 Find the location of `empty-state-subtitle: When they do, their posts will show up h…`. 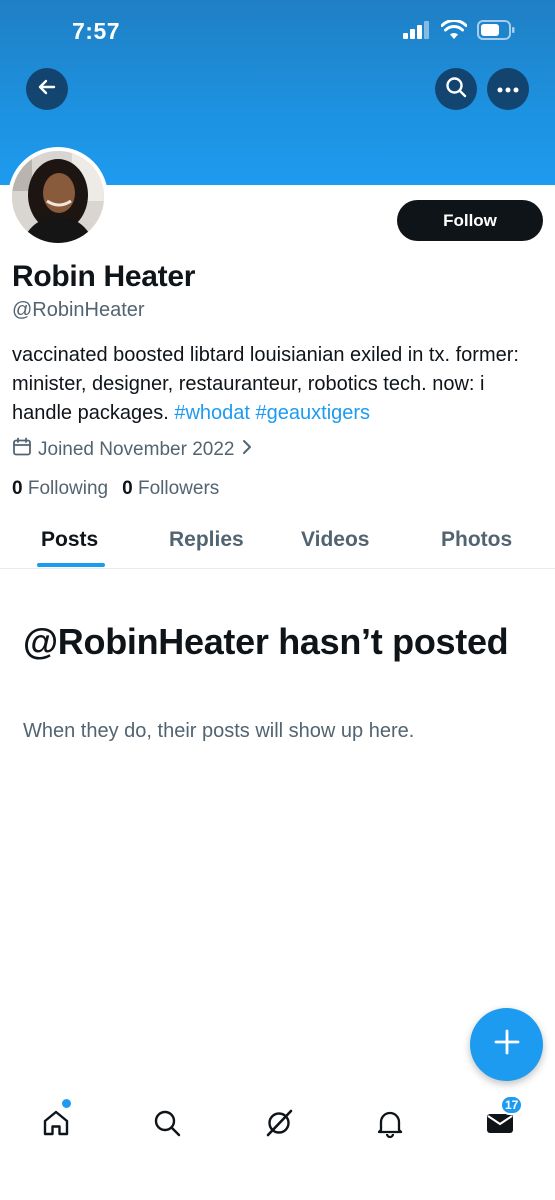

empty-state-subtitle: When they do, their posts will show up h… is located at coordinates (219, 731).